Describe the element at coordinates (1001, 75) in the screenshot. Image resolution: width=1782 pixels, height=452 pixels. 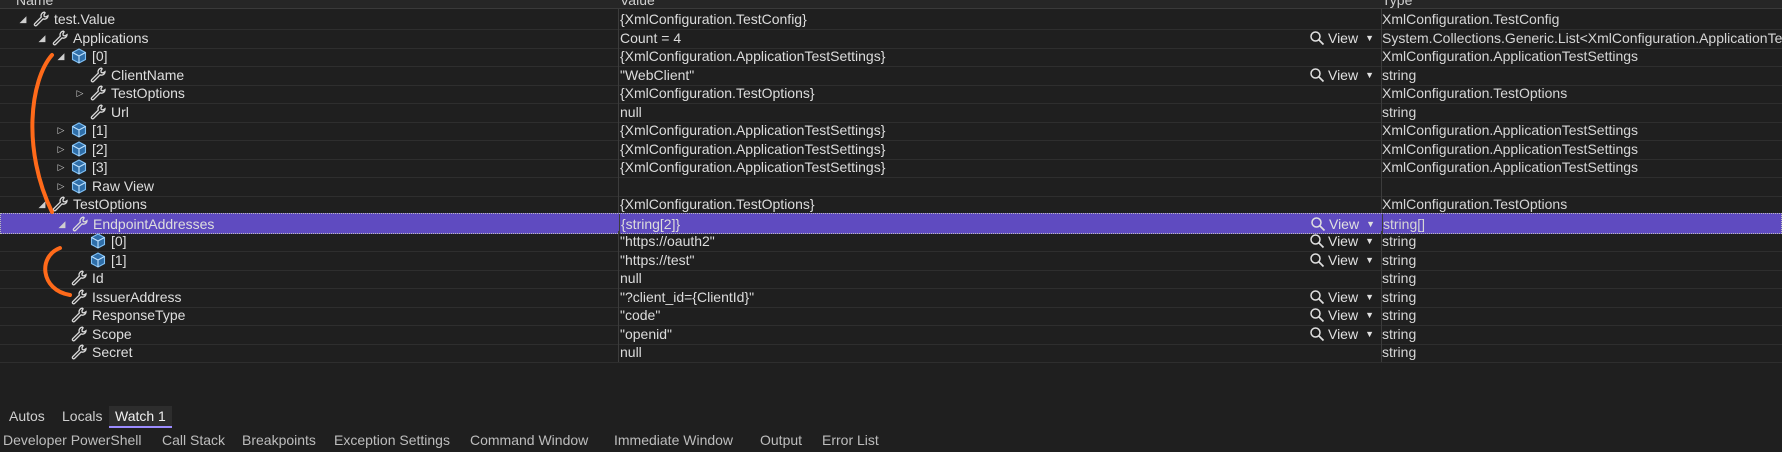
I see `value-cell: "WebClient" View ▼` at that location.